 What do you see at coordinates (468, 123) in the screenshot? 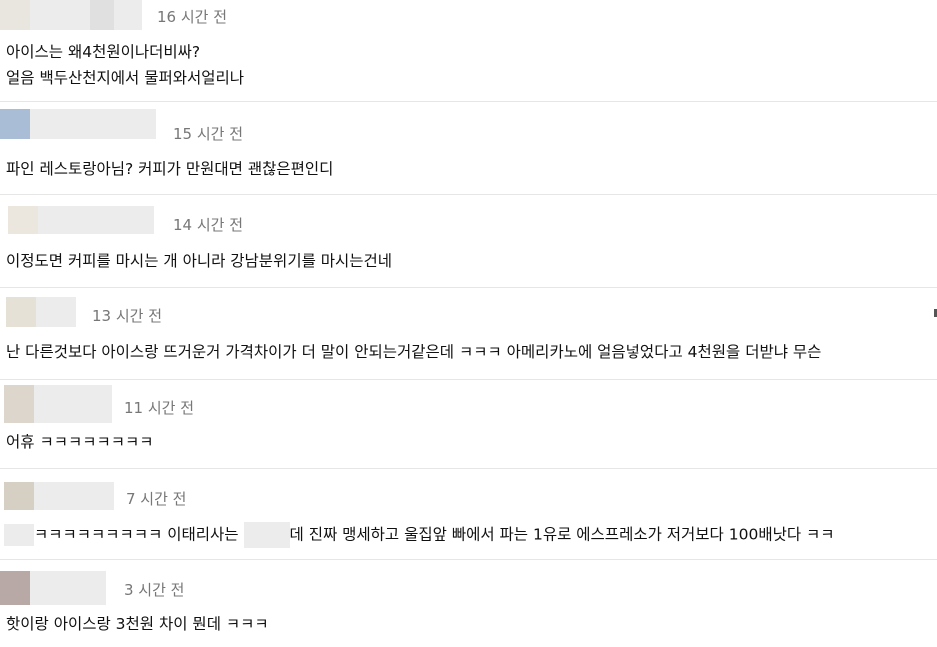
I see `comment-header: 15 시간 전` at bounding box center [468, 123].